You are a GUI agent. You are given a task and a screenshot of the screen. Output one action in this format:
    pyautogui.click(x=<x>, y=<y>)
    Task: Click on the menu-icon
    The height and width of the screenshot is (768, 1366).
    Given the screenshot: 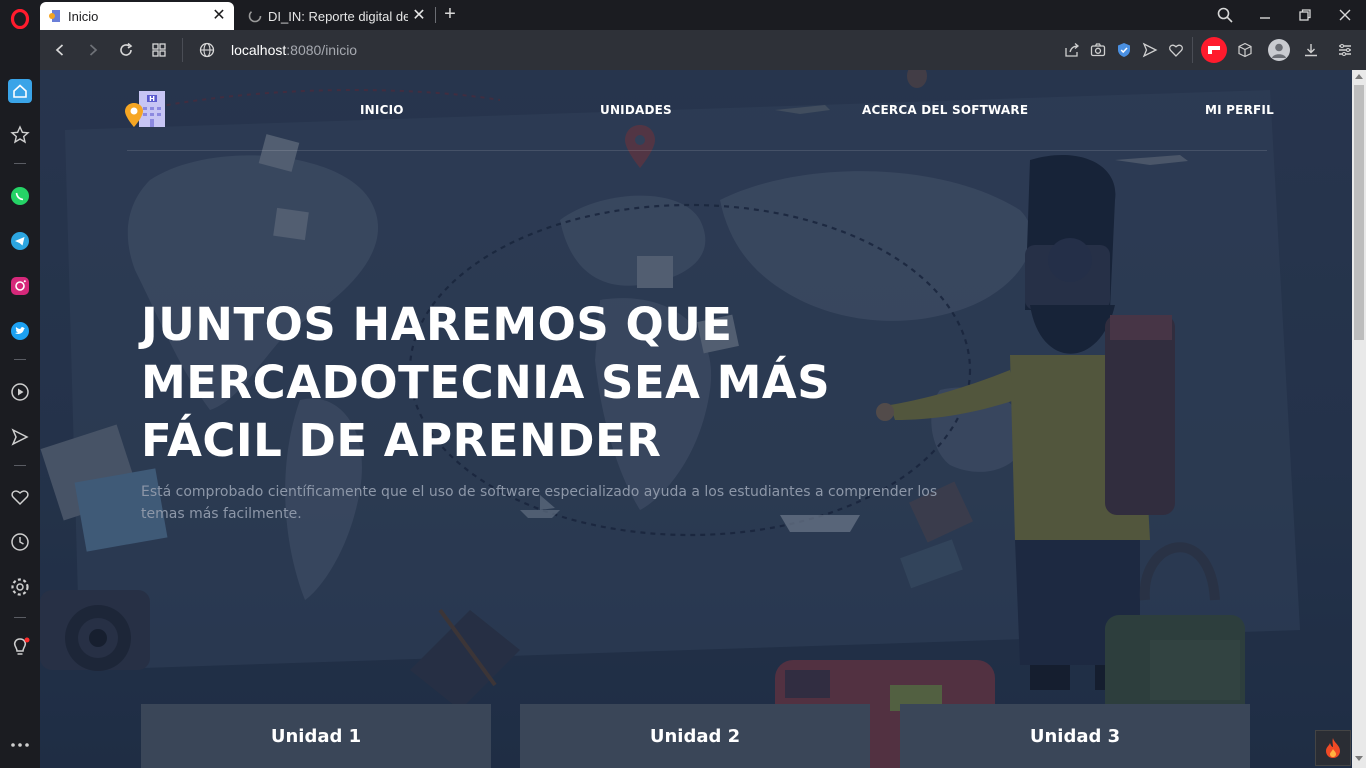 What is the action you would take?
    pyautogui.click(x=1345, y=50)
    